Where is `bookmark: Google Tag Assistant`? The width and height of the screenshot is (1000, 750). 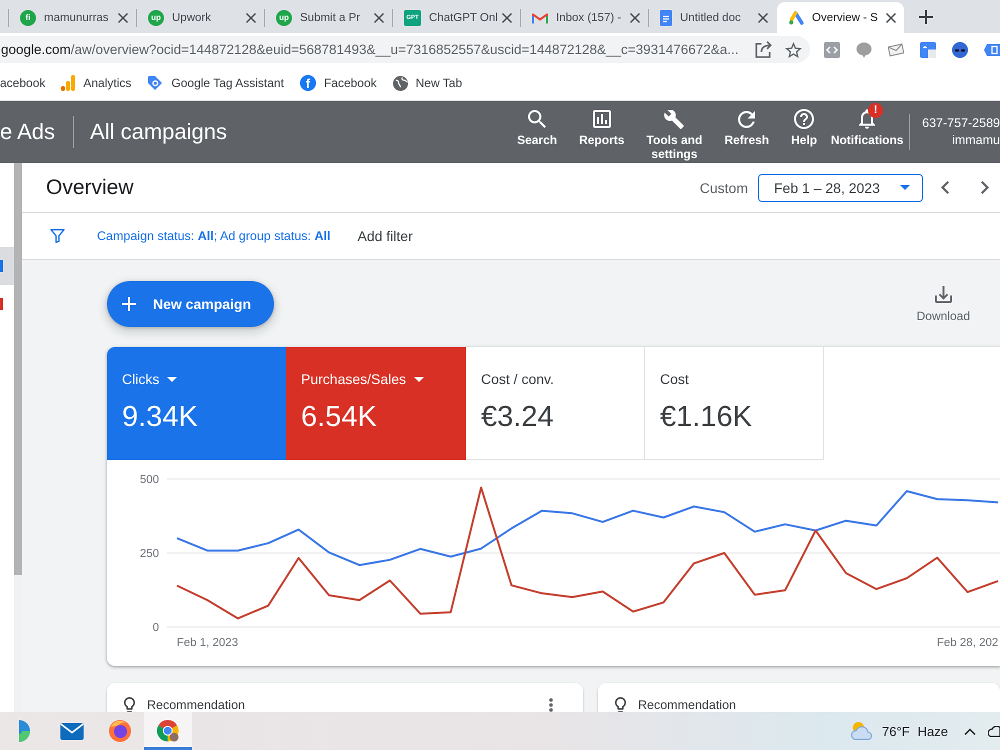
bookmark: Google Tag Assistant is located at coordinates (215, 83).